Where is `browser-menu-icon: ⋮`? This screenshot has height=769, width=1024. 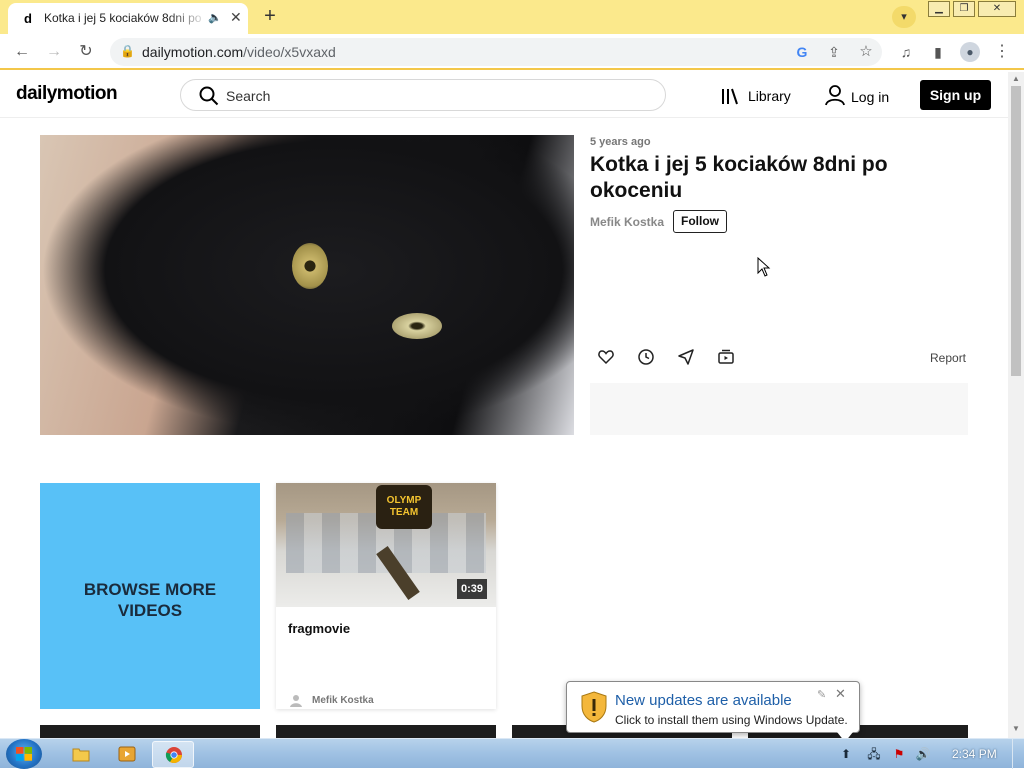
browser-menu-icon: ⋮ is located at coordinates (1002, 52).